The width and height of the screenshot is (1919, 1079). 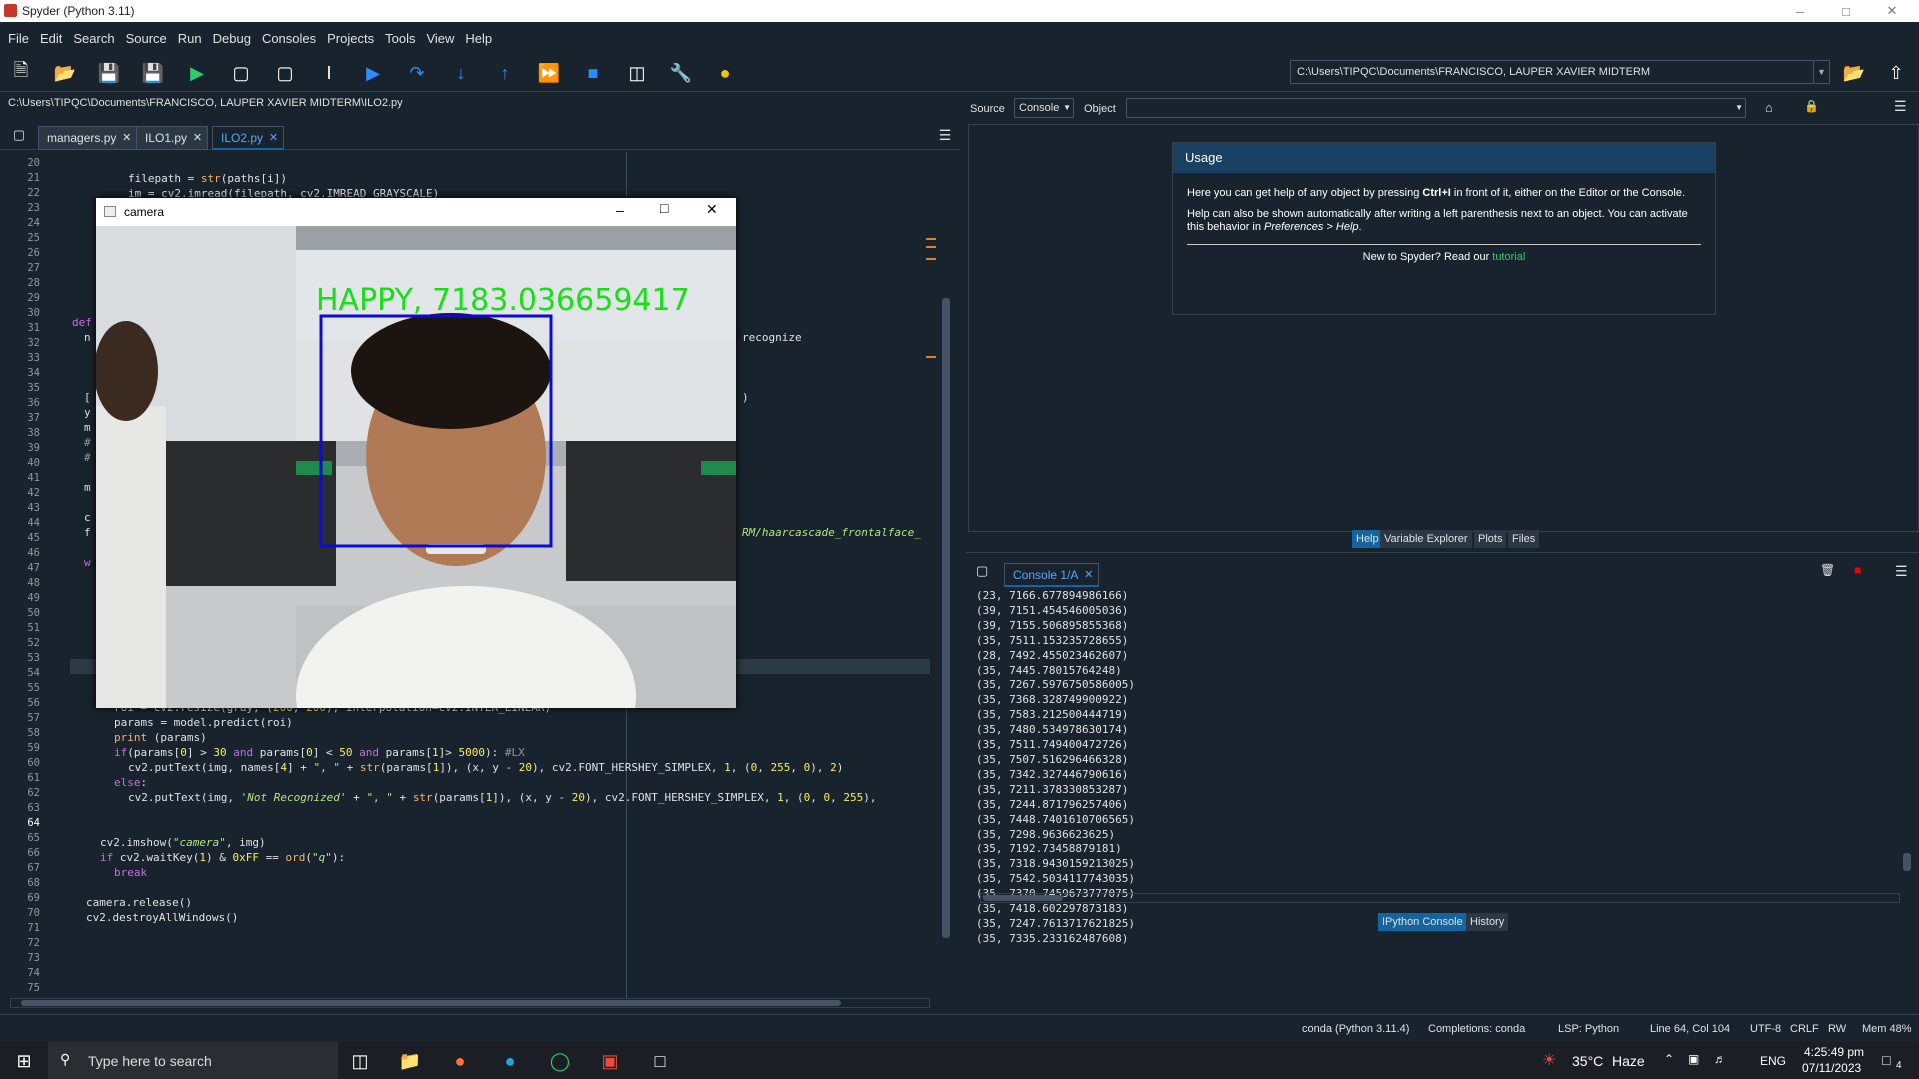 I want to click on windows-start-icon: ⊞, so click(x=24, y=1061).